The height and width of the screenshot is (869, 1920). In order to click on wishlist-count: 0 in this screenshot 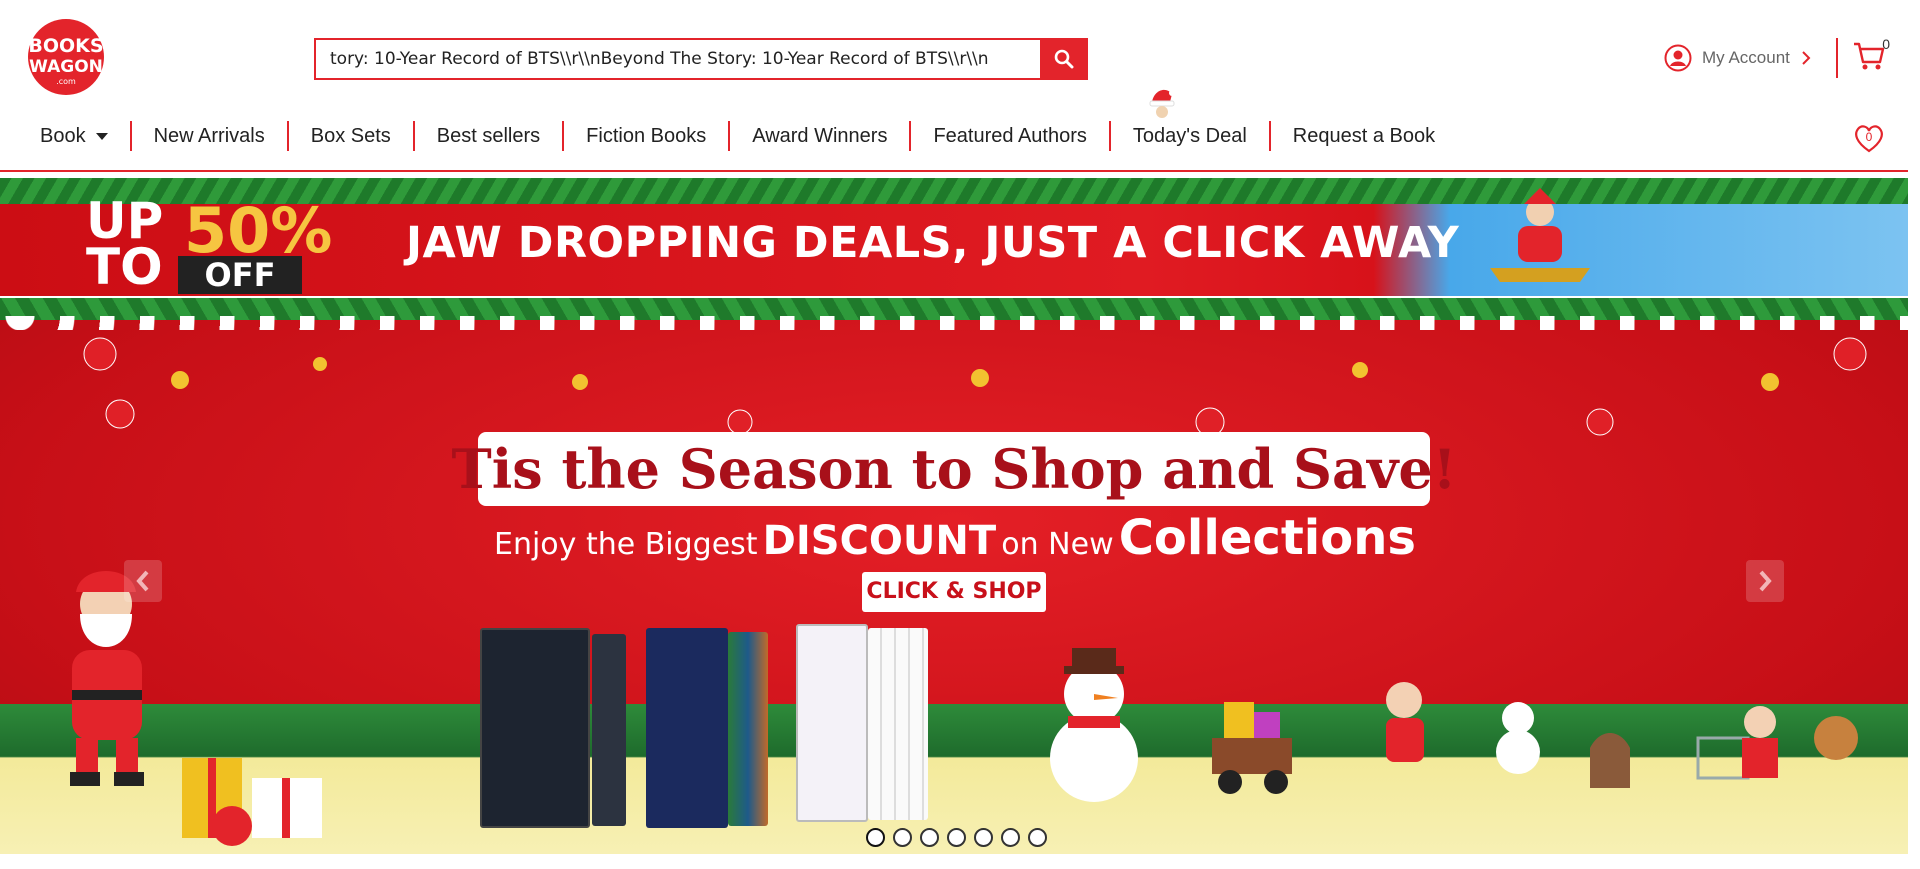, I will do `click(1869, 137)`.